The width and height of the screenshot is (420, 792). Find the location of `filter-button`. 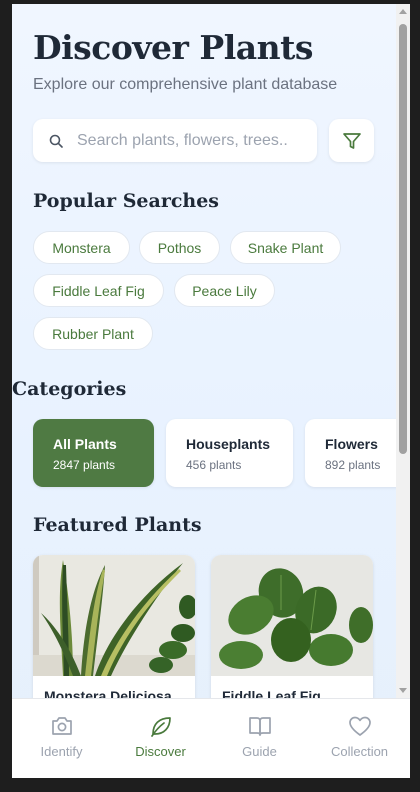

filter-button is located at coordinates (351, 140).